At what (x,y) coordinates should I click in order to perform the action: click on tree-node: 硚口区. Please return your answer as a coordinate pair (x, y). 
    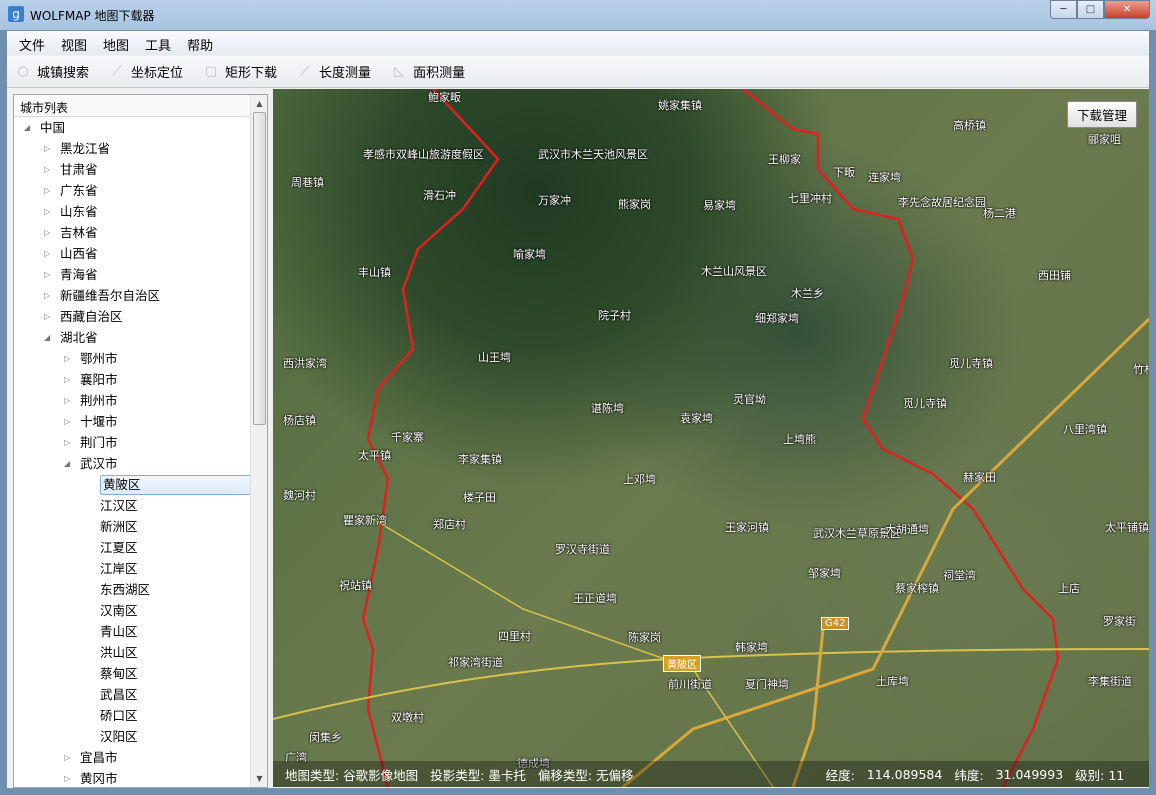
    Looking at the image, I should click on (132, 715).